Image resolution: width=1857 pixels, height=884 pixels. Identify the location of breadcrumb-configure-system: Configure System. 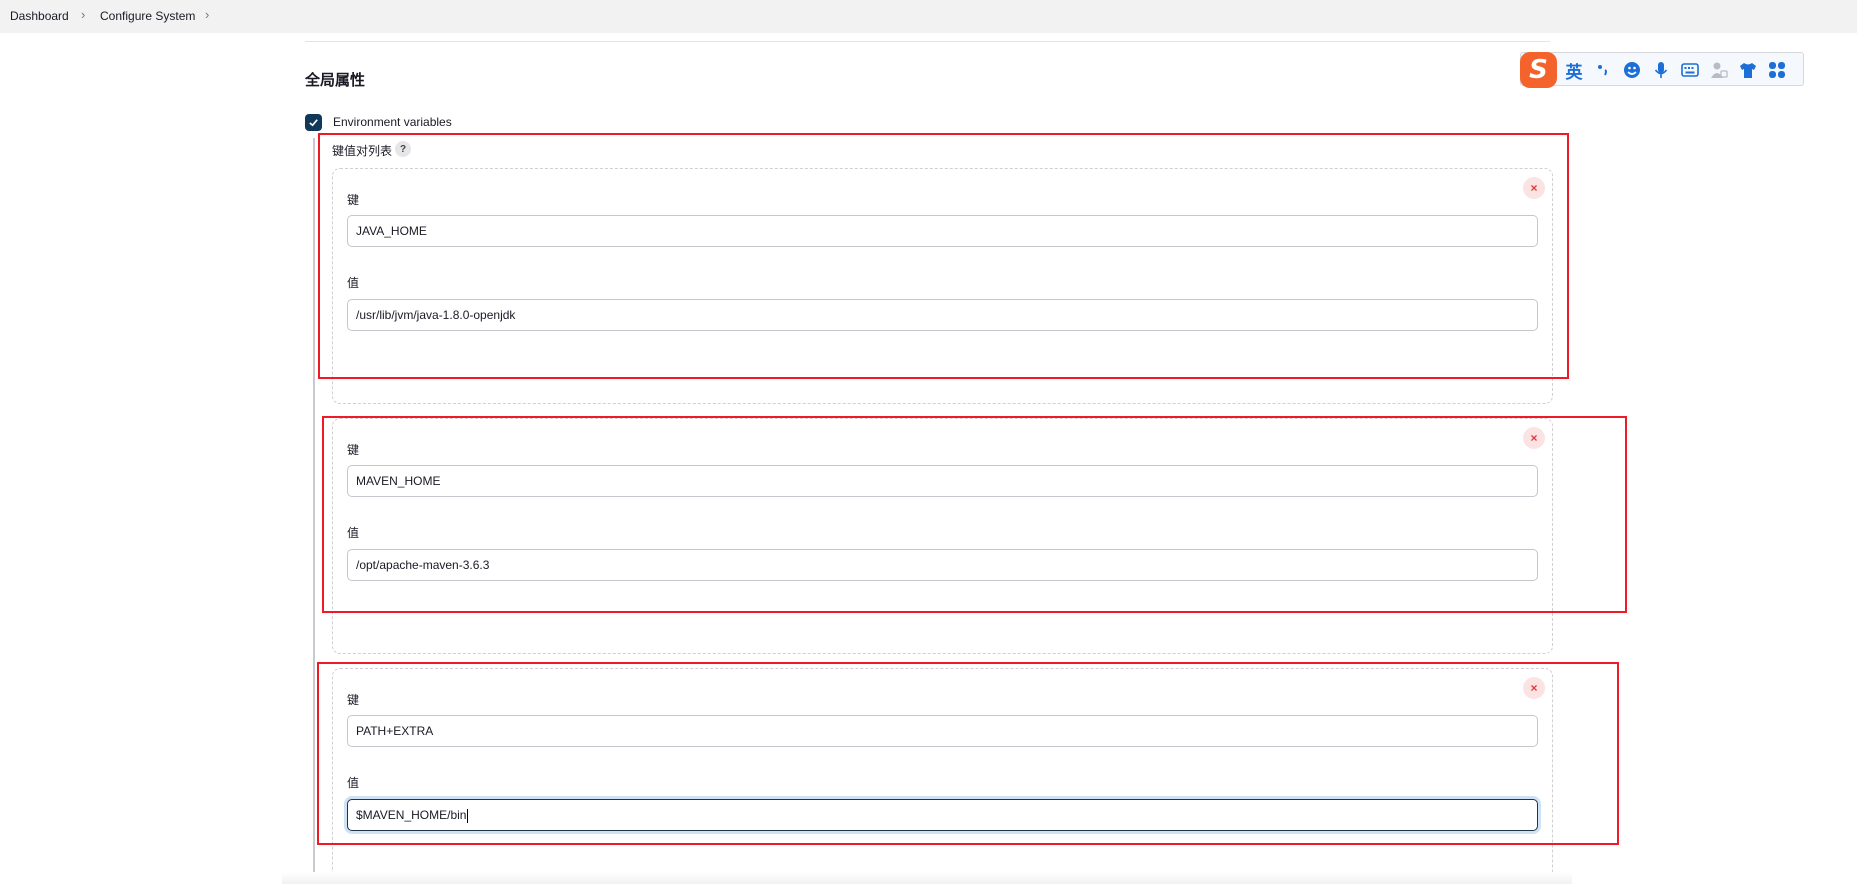
(147, 16).